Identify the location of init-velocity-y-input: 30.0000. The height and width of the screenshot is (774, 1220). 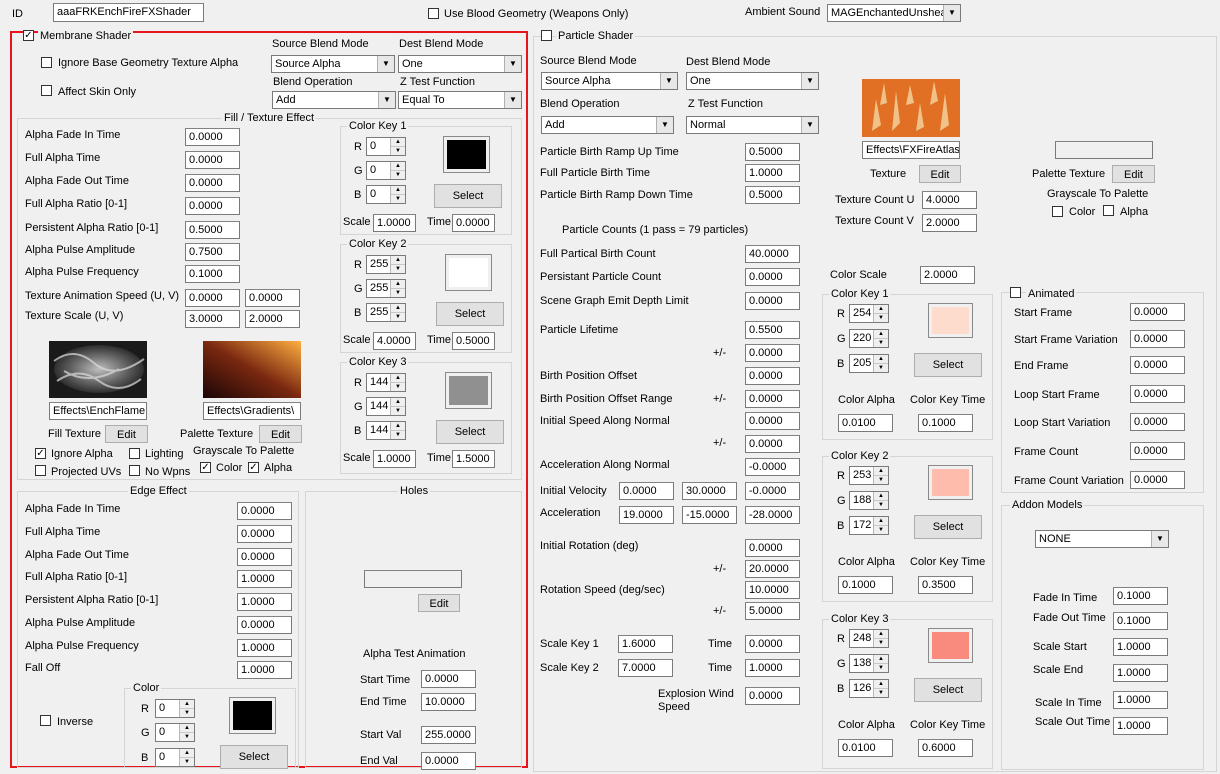
(709, 491).